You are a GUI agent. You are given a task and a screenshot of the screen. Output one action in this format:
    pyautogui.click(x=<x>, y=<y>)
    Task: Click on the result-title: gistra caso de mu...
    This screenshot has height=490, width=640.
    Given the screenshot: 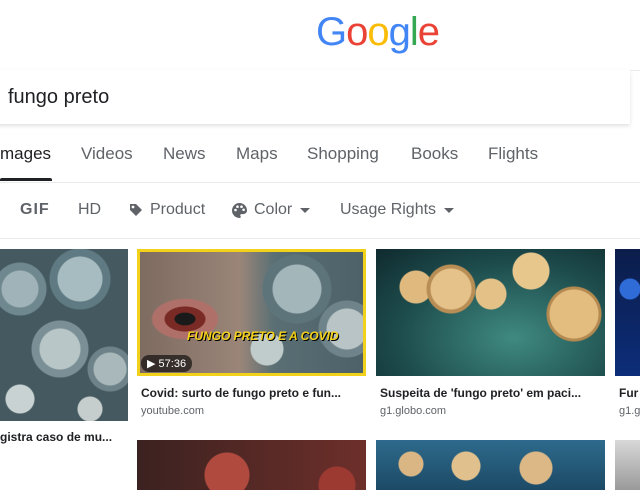 What is the action you would take?
    pyautogui.click(x=64, y=437)
    